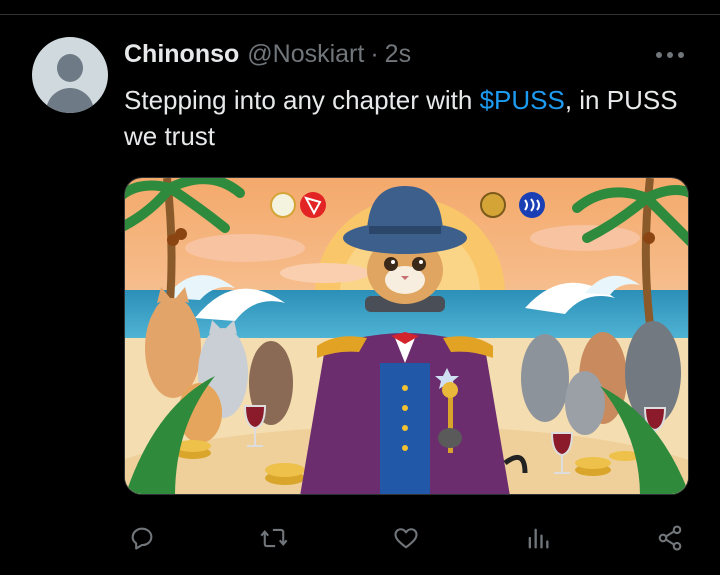 This screenshot has height=575, width=720. Describe the element at coordinates (360, 14) in the screenshot. I see `top-divider` at that location.